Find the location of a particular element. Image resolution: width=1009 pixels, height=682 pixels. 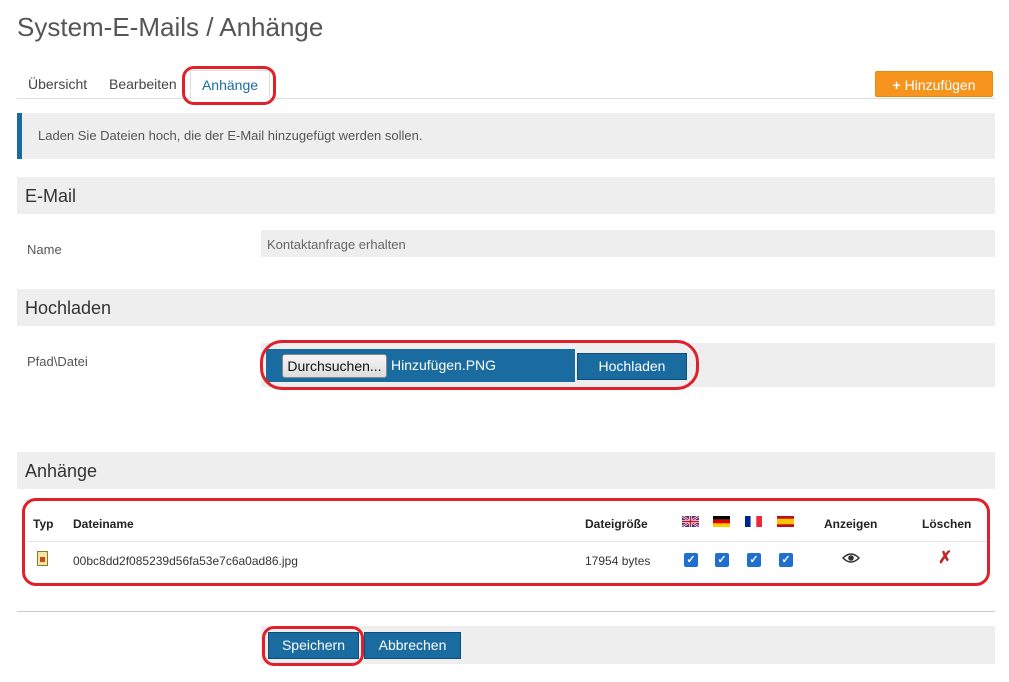

name-label: Name is located at coordinates (44, 249).